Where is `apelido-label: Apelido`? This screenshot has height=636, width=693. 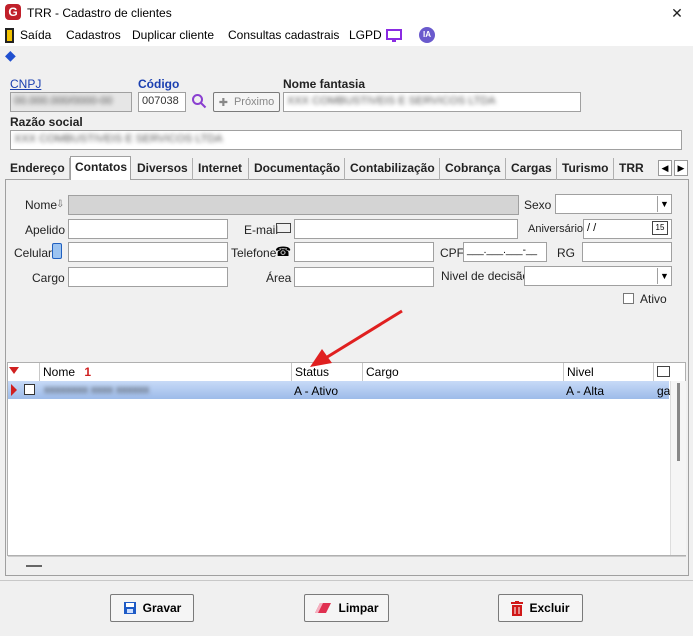
apelido-label: Apelido is located at coordinates (45, 230).